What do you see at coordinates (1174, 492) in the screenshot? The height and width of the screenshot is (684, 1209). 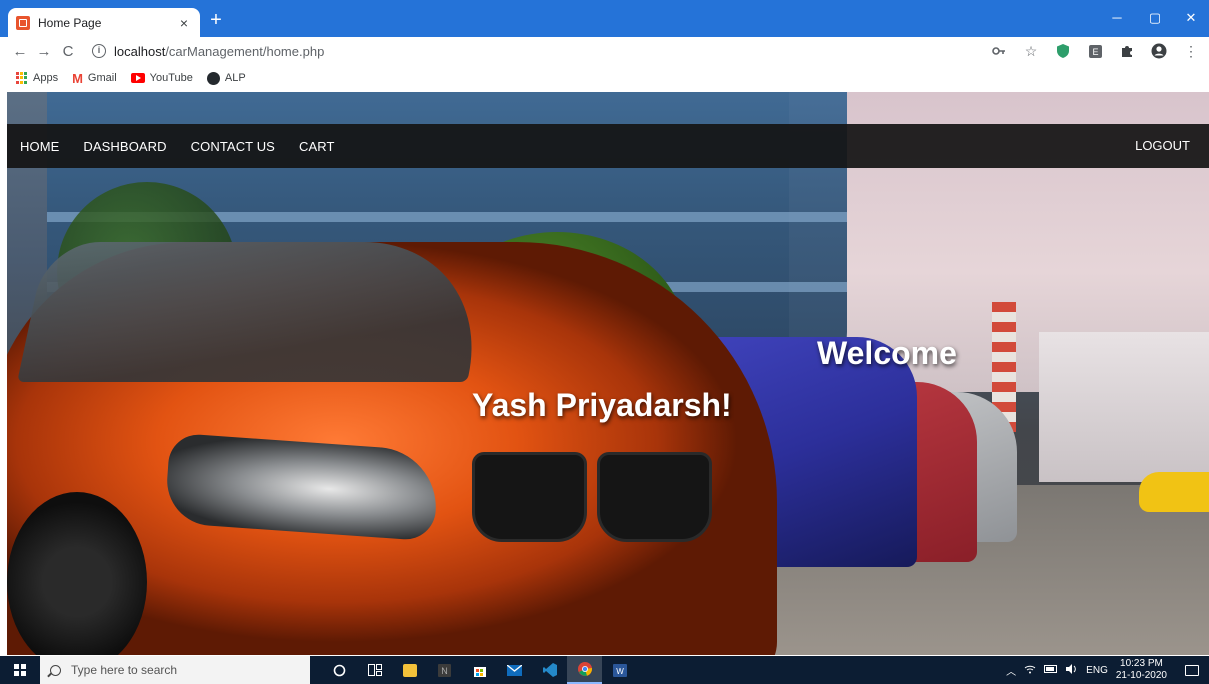 I see `yellow-car` at bounding box center [1174, 492].